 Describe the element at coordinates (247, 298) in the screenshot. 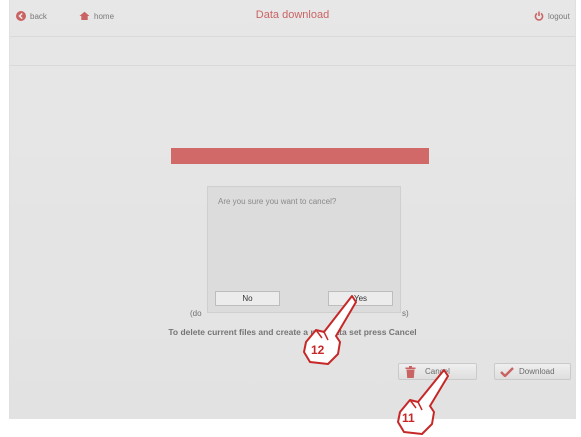

I see `no-button: No` at that location.